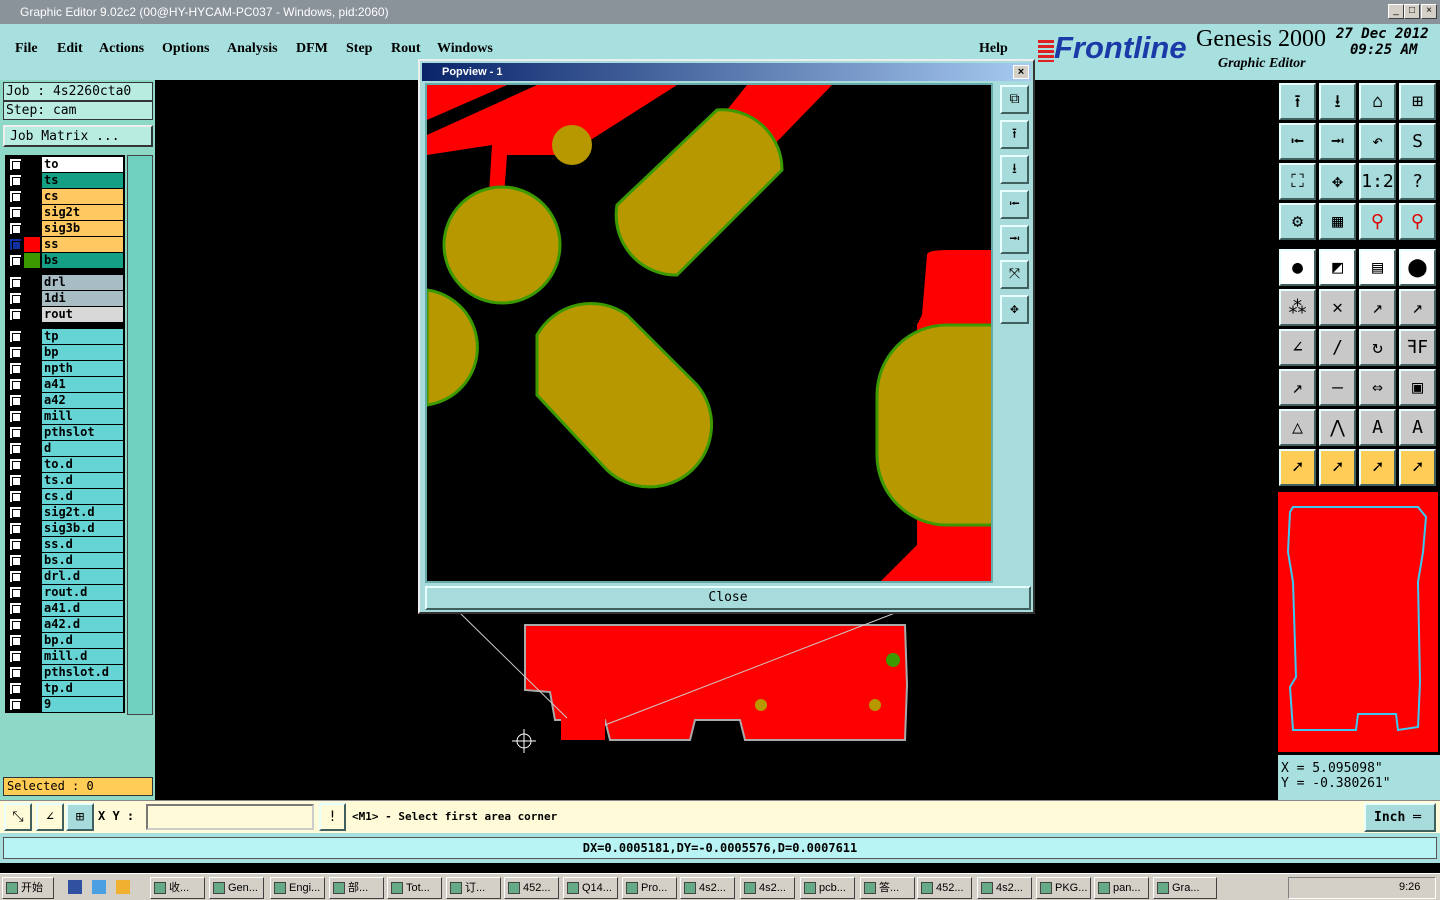 Image resolution: width=1440 pixels, height=900 pixels. I want to click on zoom-area-icon: ⤡, so click(18, 817).